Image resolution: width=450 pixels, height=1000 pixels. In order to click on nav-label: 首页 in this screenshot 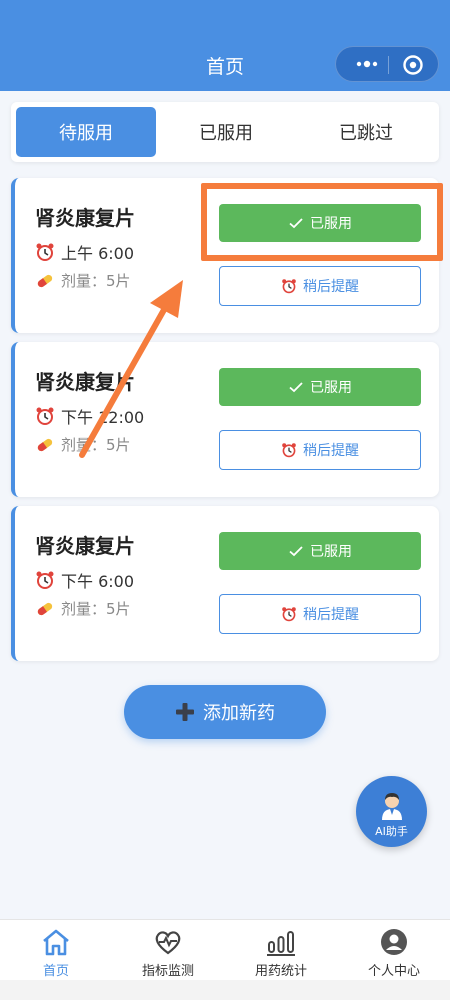, I will do `click(55, 971)`.